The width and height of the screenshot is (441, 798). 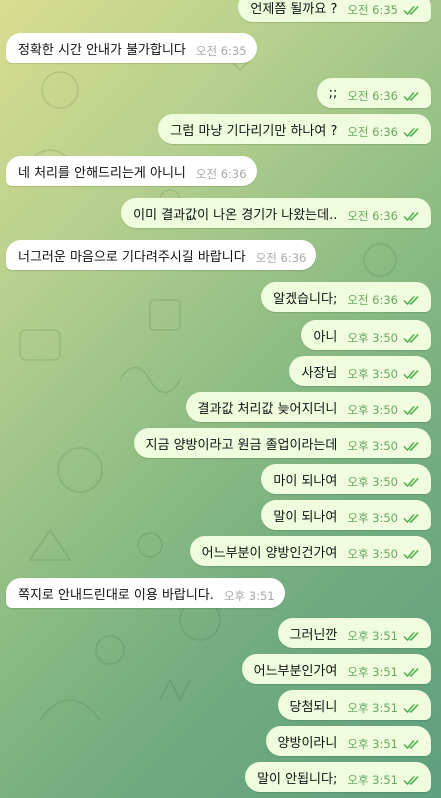 I want to click on message-text: 언제쯤 될까요 ?, so click(x=294, y=9).